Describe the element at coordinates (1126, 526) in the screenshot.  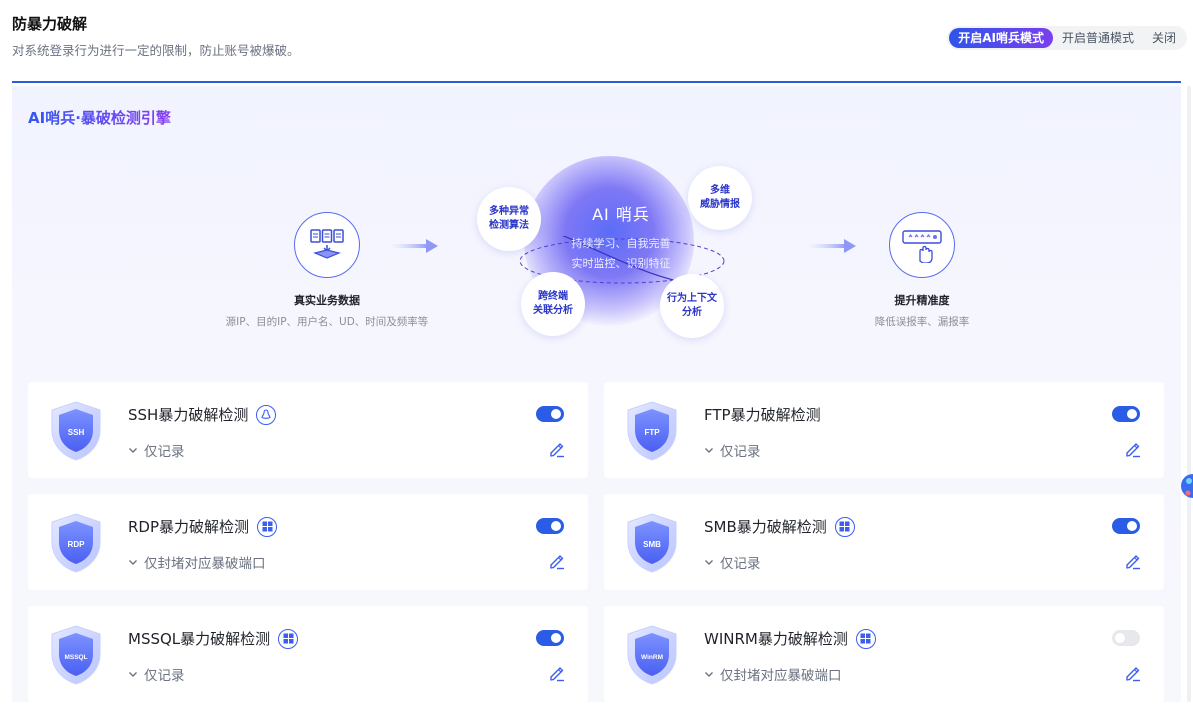
I see `smb-toggle` at that location.